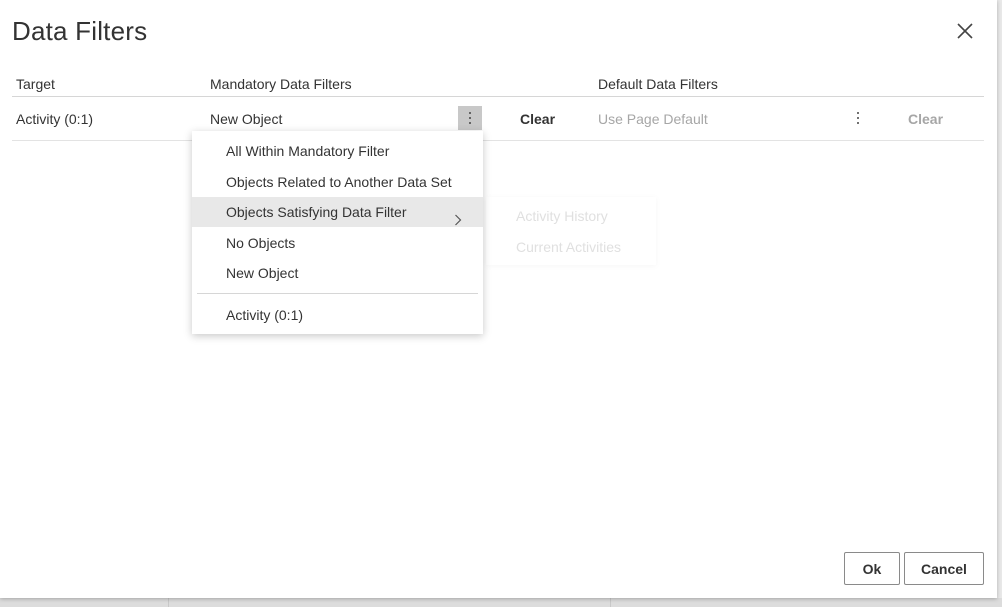  What do you see at coordinates (308, 151) in the screenshot?
I see `menu-item-label: All Within Mandatory Filter` at bounding box center [308, 151].